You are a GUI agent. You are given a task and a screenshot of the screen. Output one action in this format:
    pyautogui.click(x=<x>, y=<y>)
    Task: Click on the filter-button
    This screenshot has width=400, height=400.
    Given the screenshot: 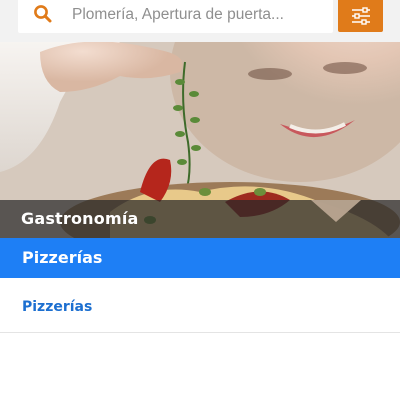 What is the action you would take?
    pyautogui.click(x=360, y=16)
    